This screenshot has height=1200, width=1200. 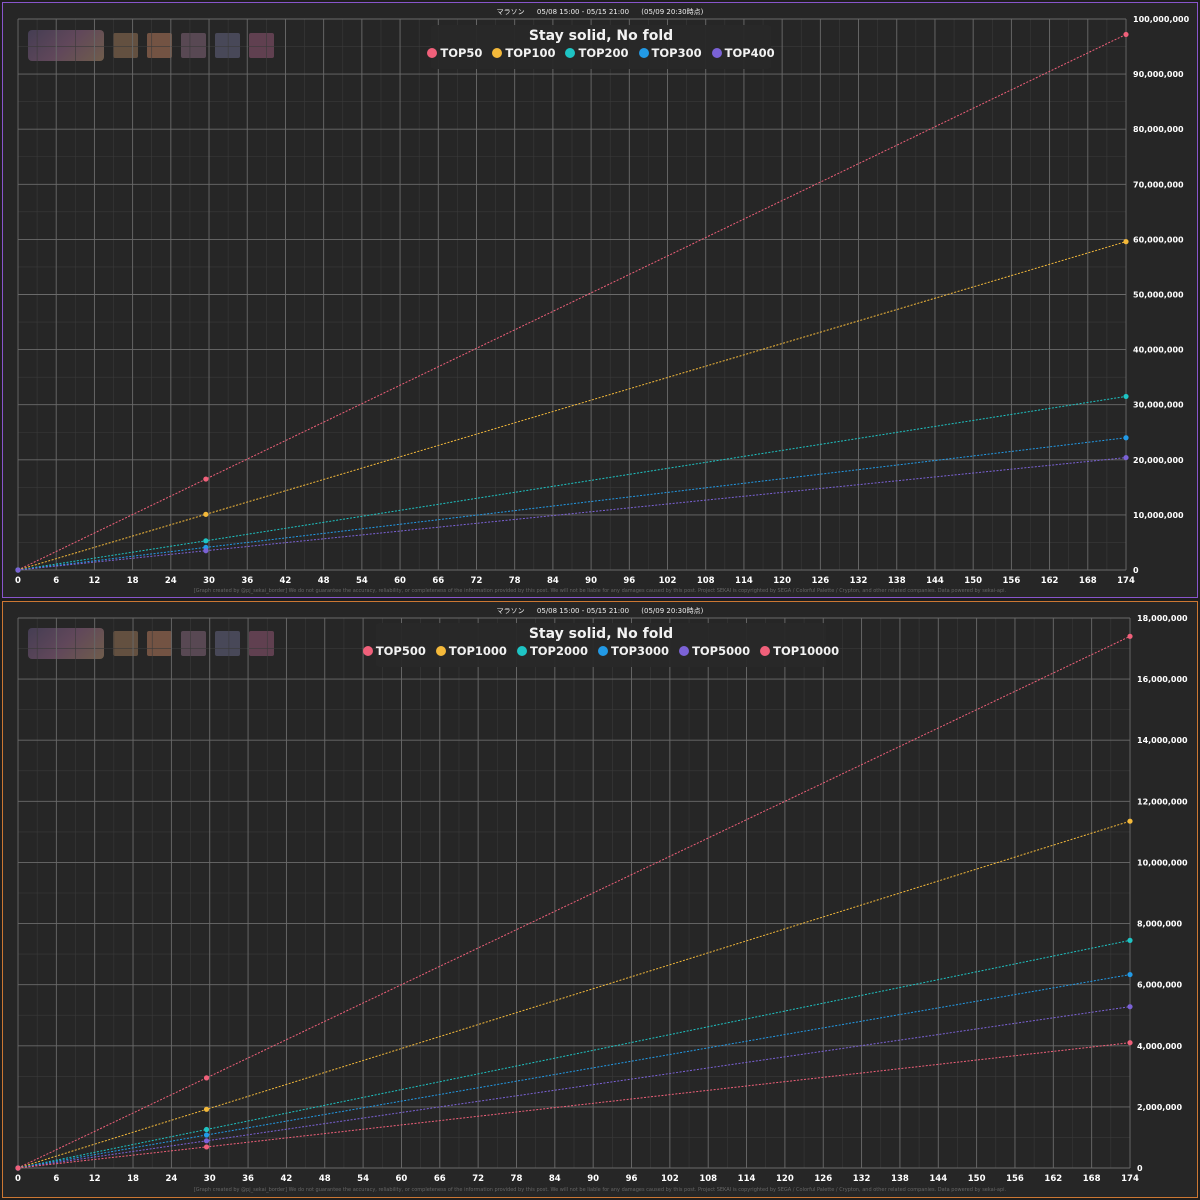 I want to click on chart-title: Stay solid, No fold, so click(x=601, y=634).